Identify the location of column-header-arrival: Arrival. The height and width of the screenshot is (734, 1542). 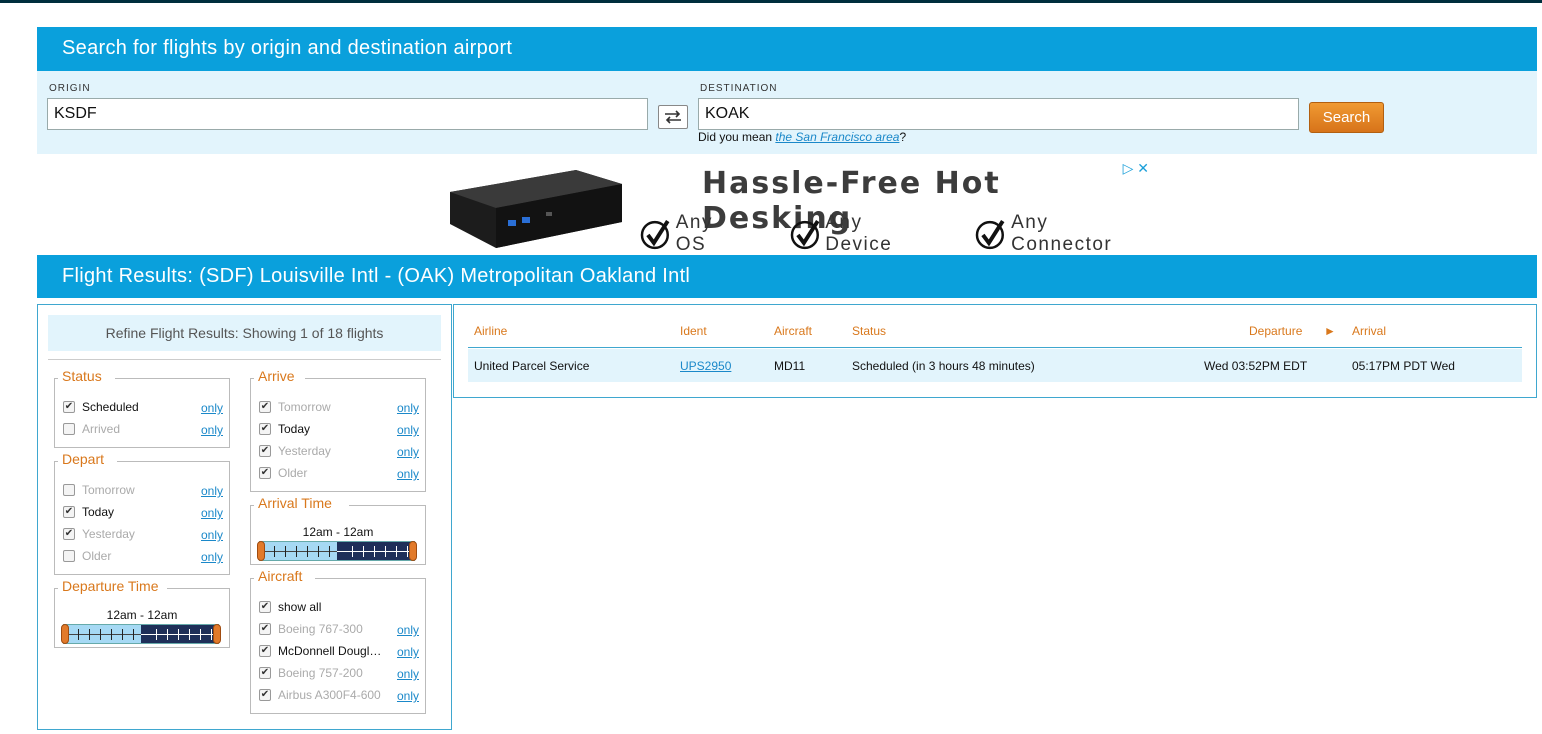
(1369, 331).